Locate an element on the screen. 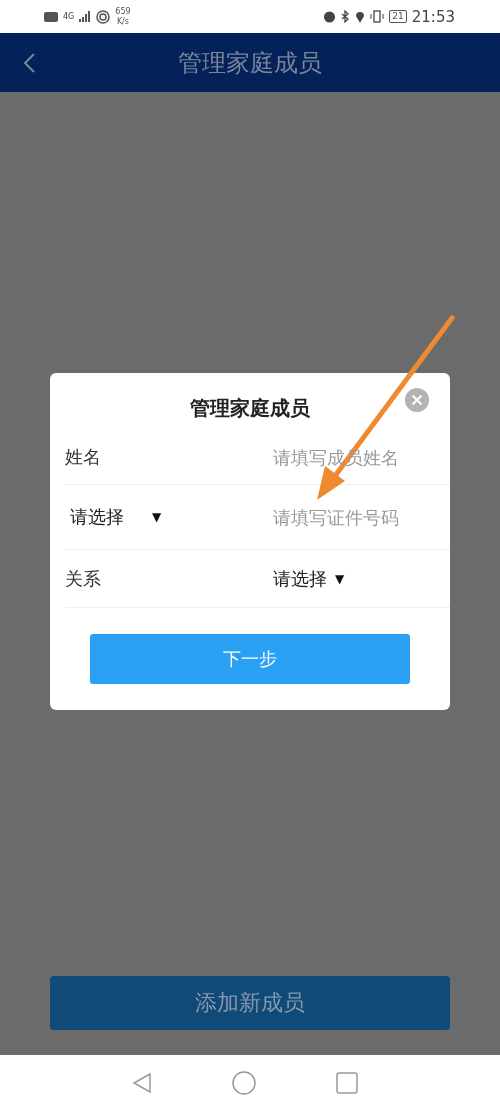  relation-dropdown: 请选择 ▼ is located at coordinates (340, 578).